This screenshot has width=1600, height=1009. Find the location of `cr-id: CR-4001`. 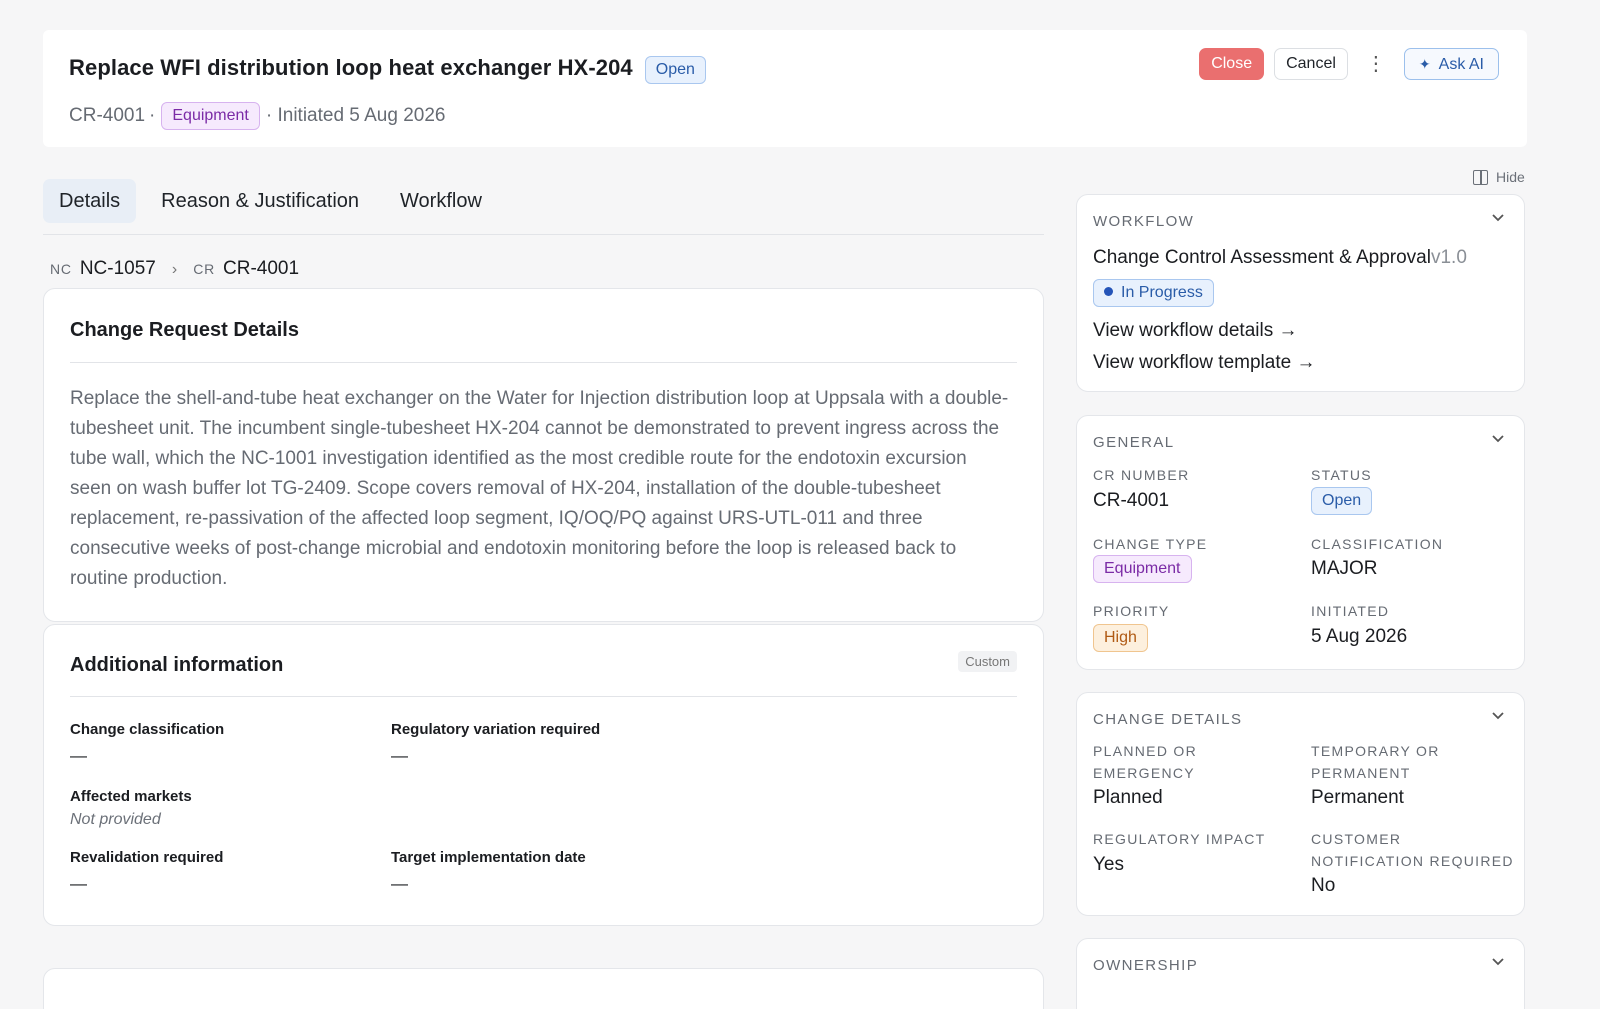

cr-id: CR-4001 is located at coordinates (107, 115).